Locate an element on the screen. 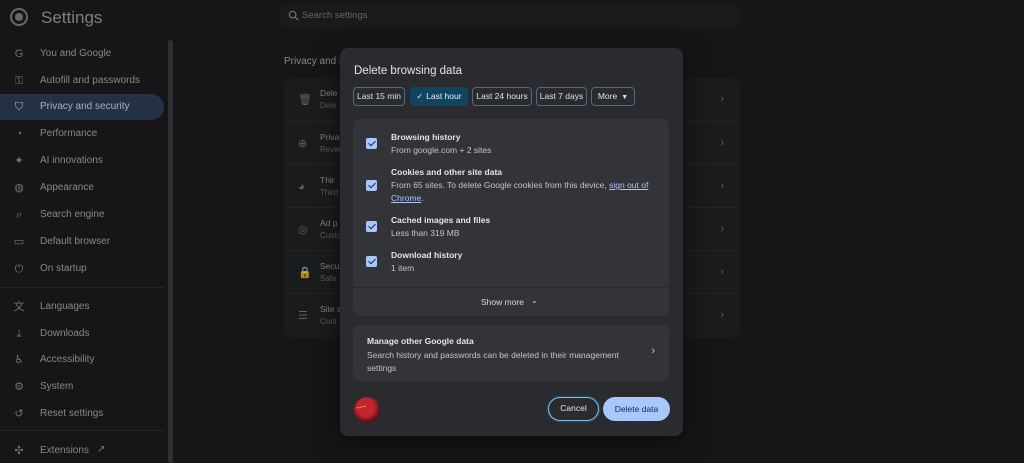 The height and width of the screenshot is (463, 1024). chip-last-15-min: Last 15 min is located at coordinates (379, 96).